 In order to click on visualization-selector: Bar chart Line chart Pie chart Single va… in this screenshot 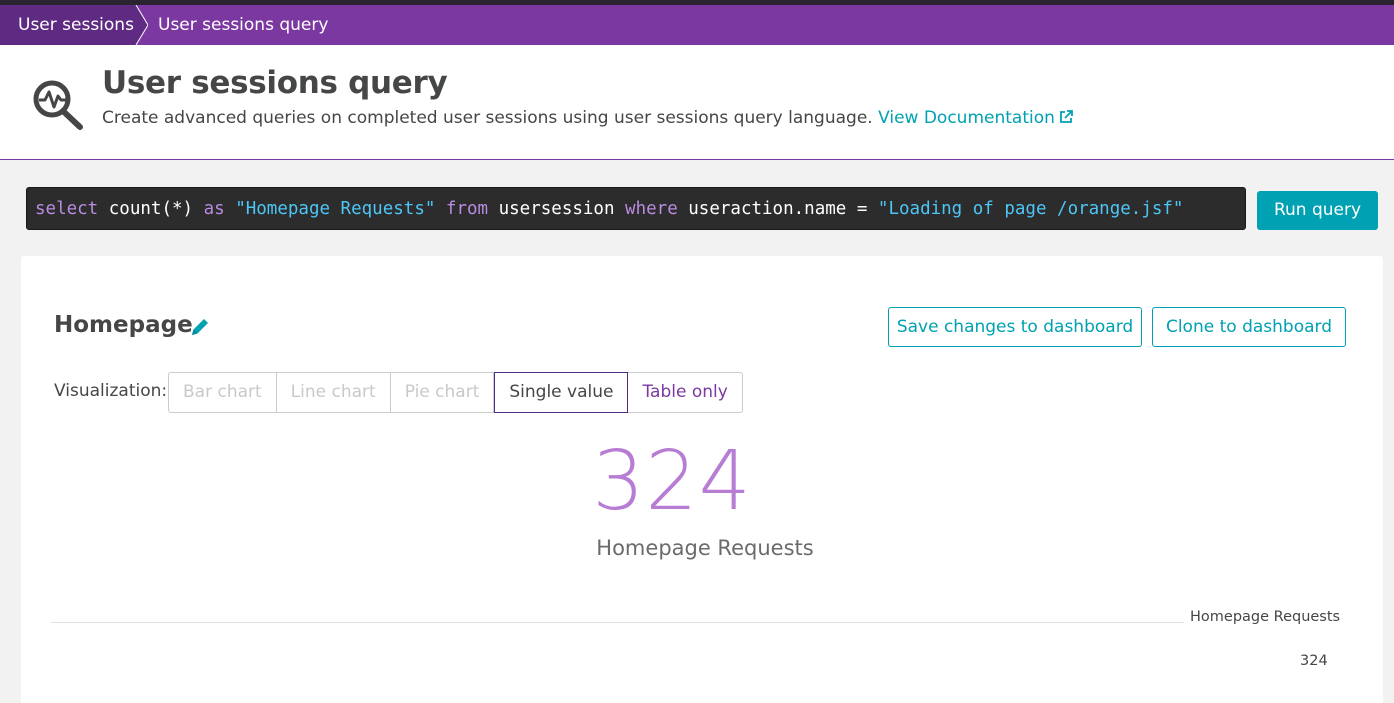, I will do `click(455, 392)`.